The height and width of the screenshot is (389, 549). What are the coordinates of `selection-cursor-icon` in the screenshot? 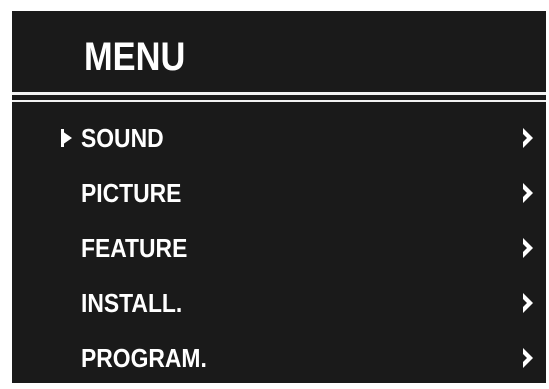 It's located at (66, 138).